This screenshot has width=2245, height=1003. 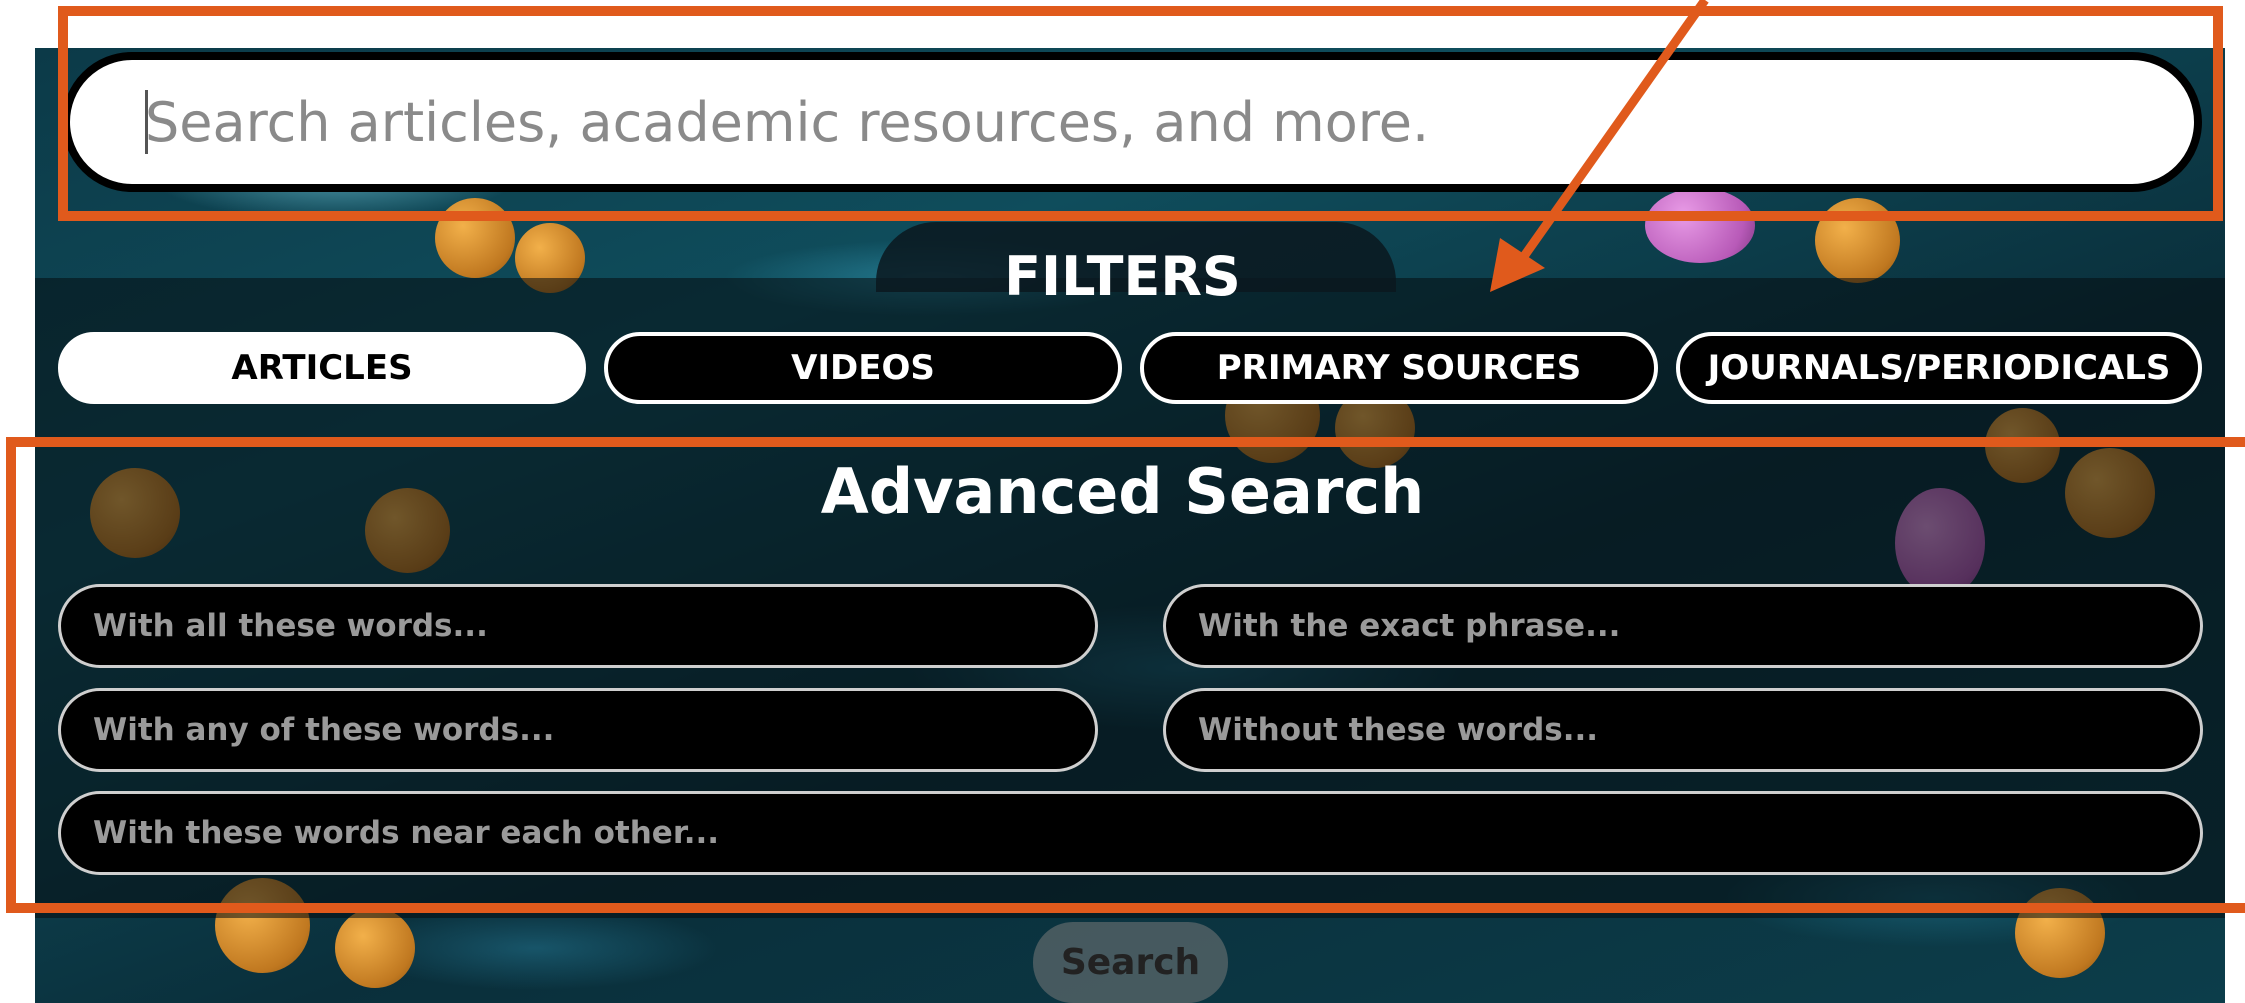 I want to click on filters-title: FILTERS, so click(x=1122, y=276).